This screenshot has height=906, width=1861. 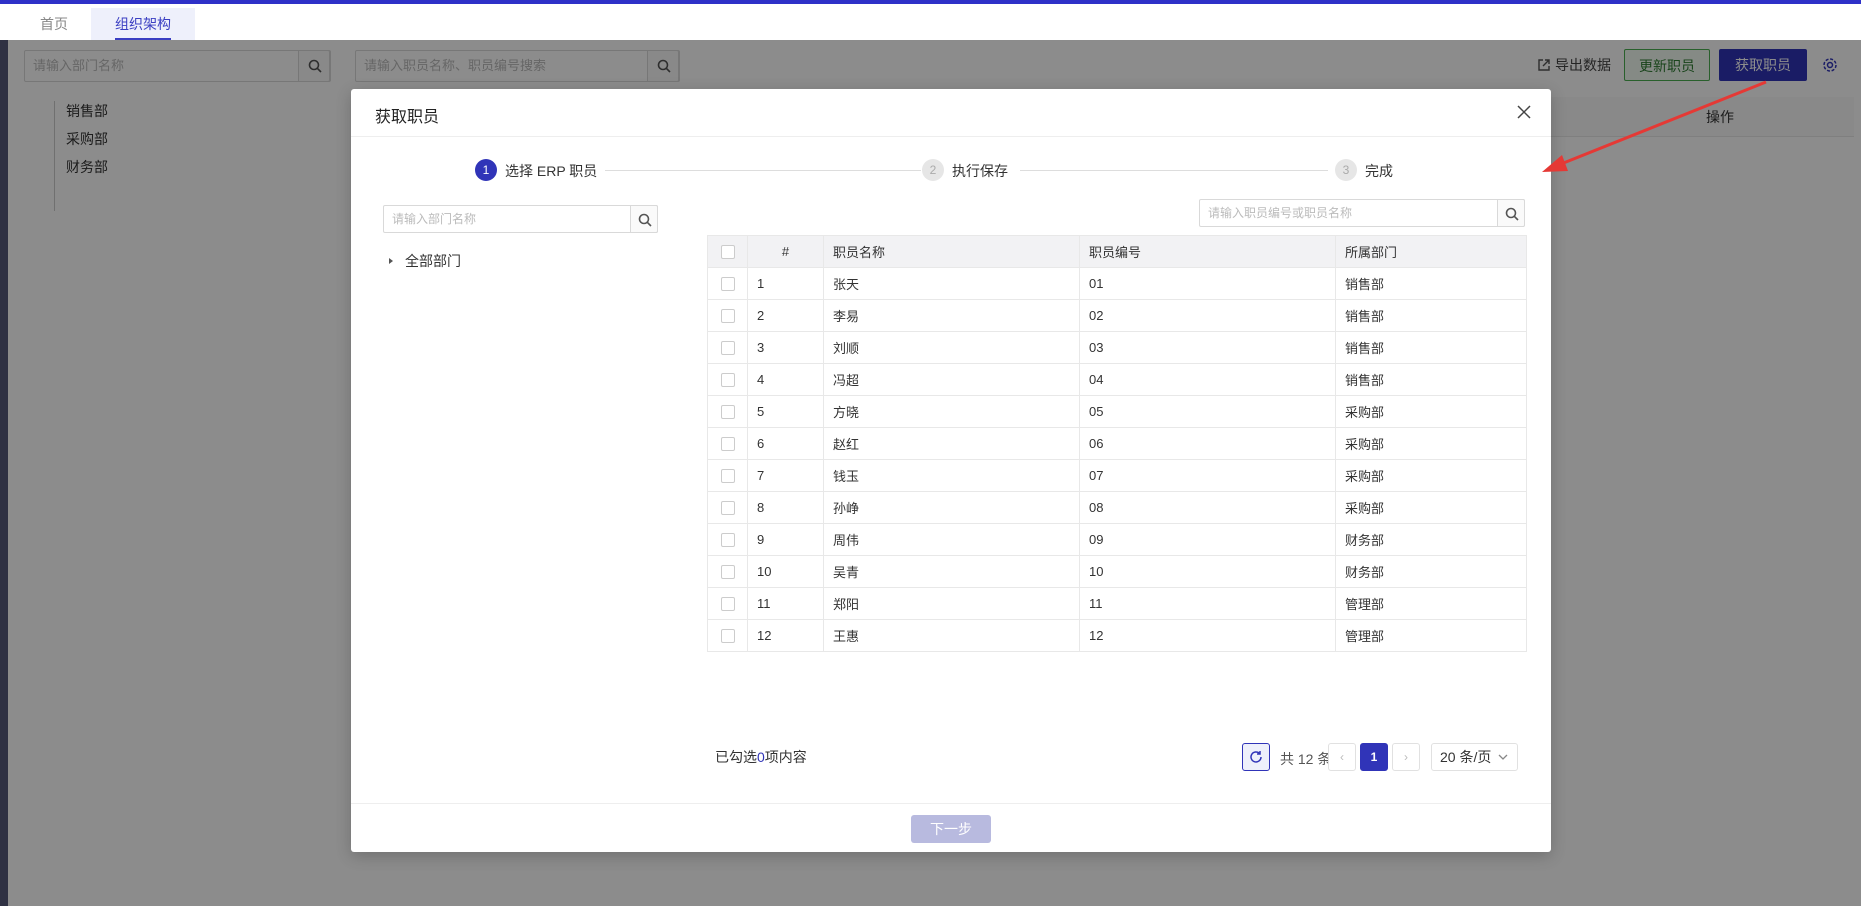 What do you see at coordinates (1431, 635) in the screenshot?
I see `employee-department: 管理部` at bounding box center [1431, 635].